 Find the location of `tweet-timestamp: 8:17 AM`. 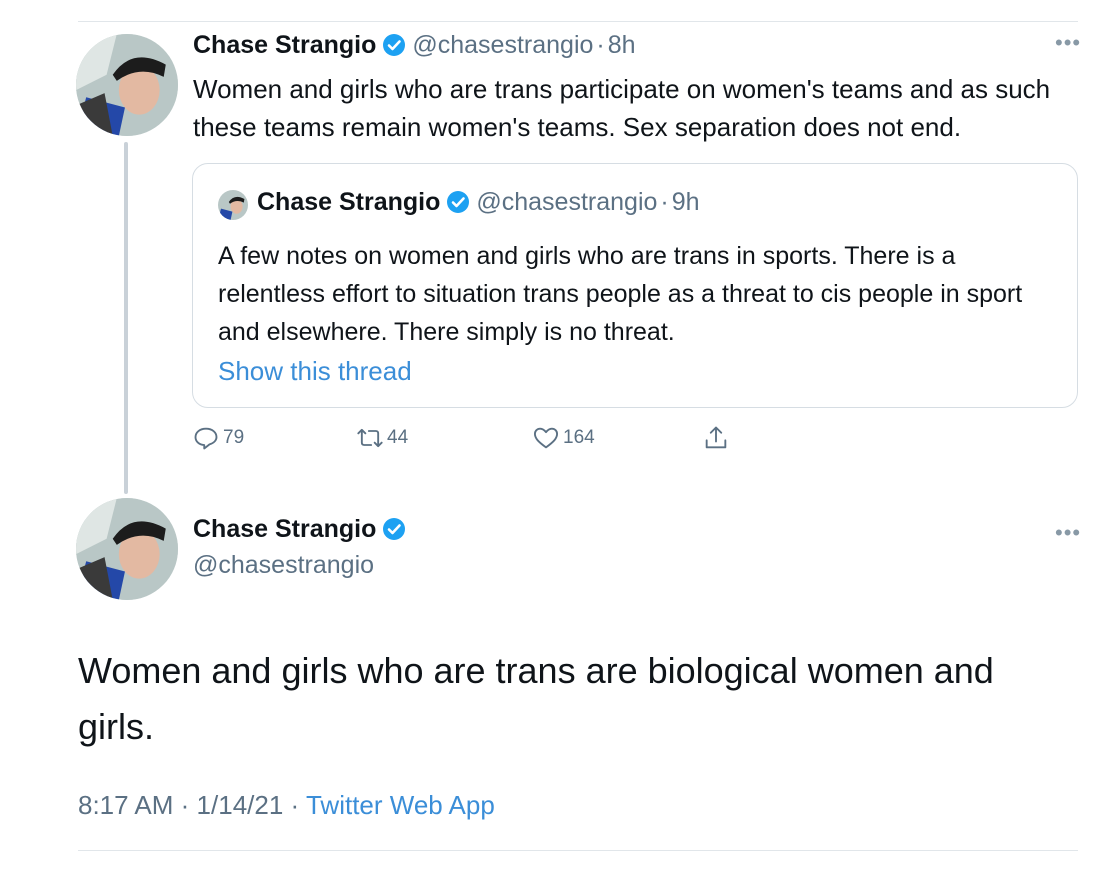

tweet-timestamp: 8:17 AM is located at coordinates (125, 805).